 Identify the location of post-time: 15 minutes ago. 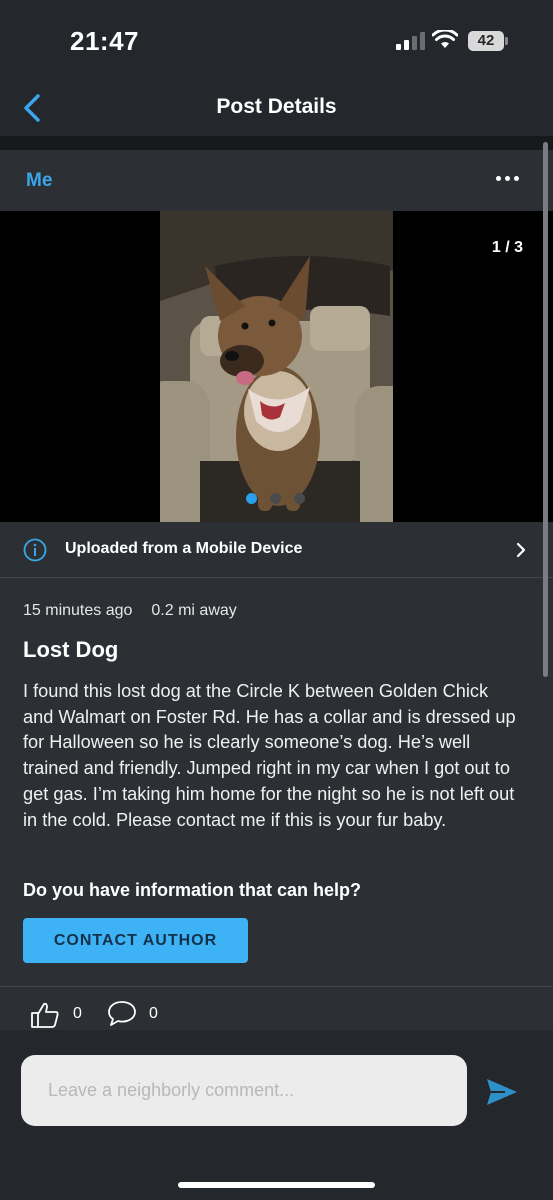
(78, 610).